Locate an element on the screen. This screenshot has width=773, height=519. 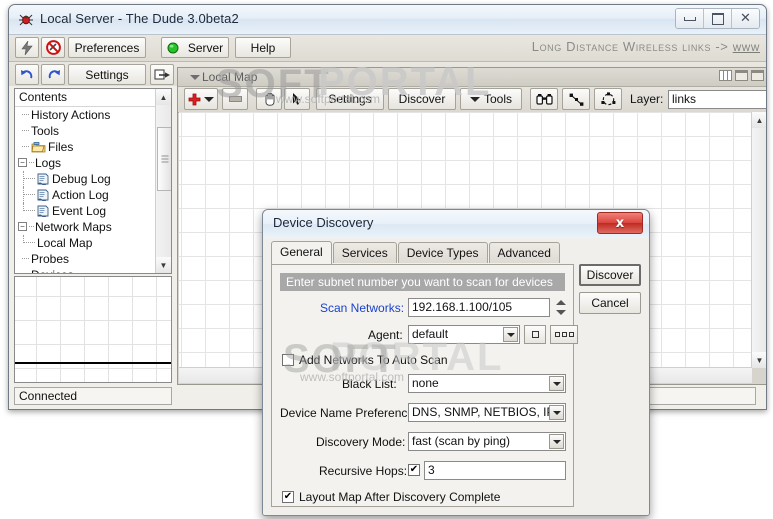
maximize-child-icon is located at coordinates (757, 75).